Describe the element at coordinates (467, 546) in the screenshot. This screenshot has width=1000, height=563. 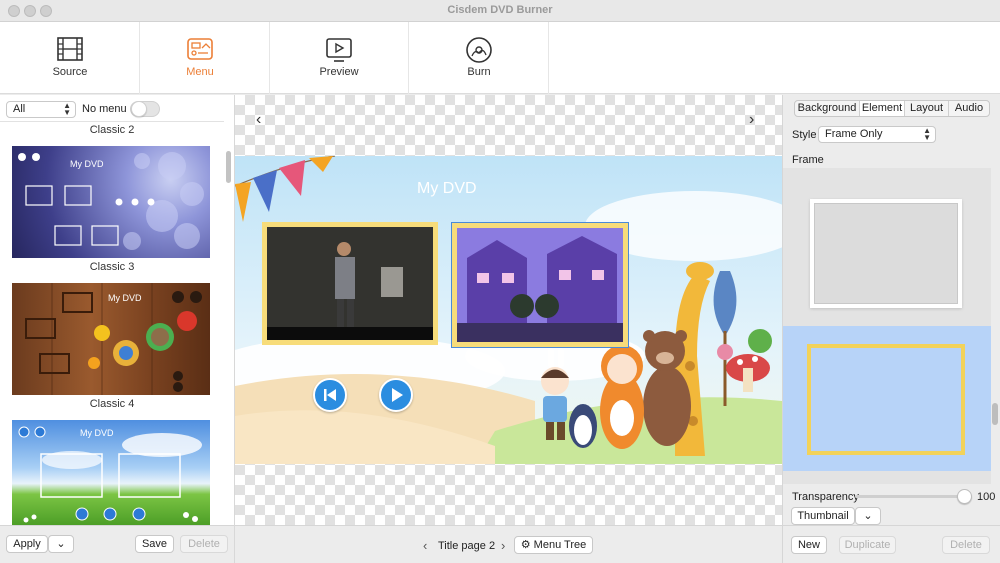
I see `title-page-label: Title page 2` at that location.